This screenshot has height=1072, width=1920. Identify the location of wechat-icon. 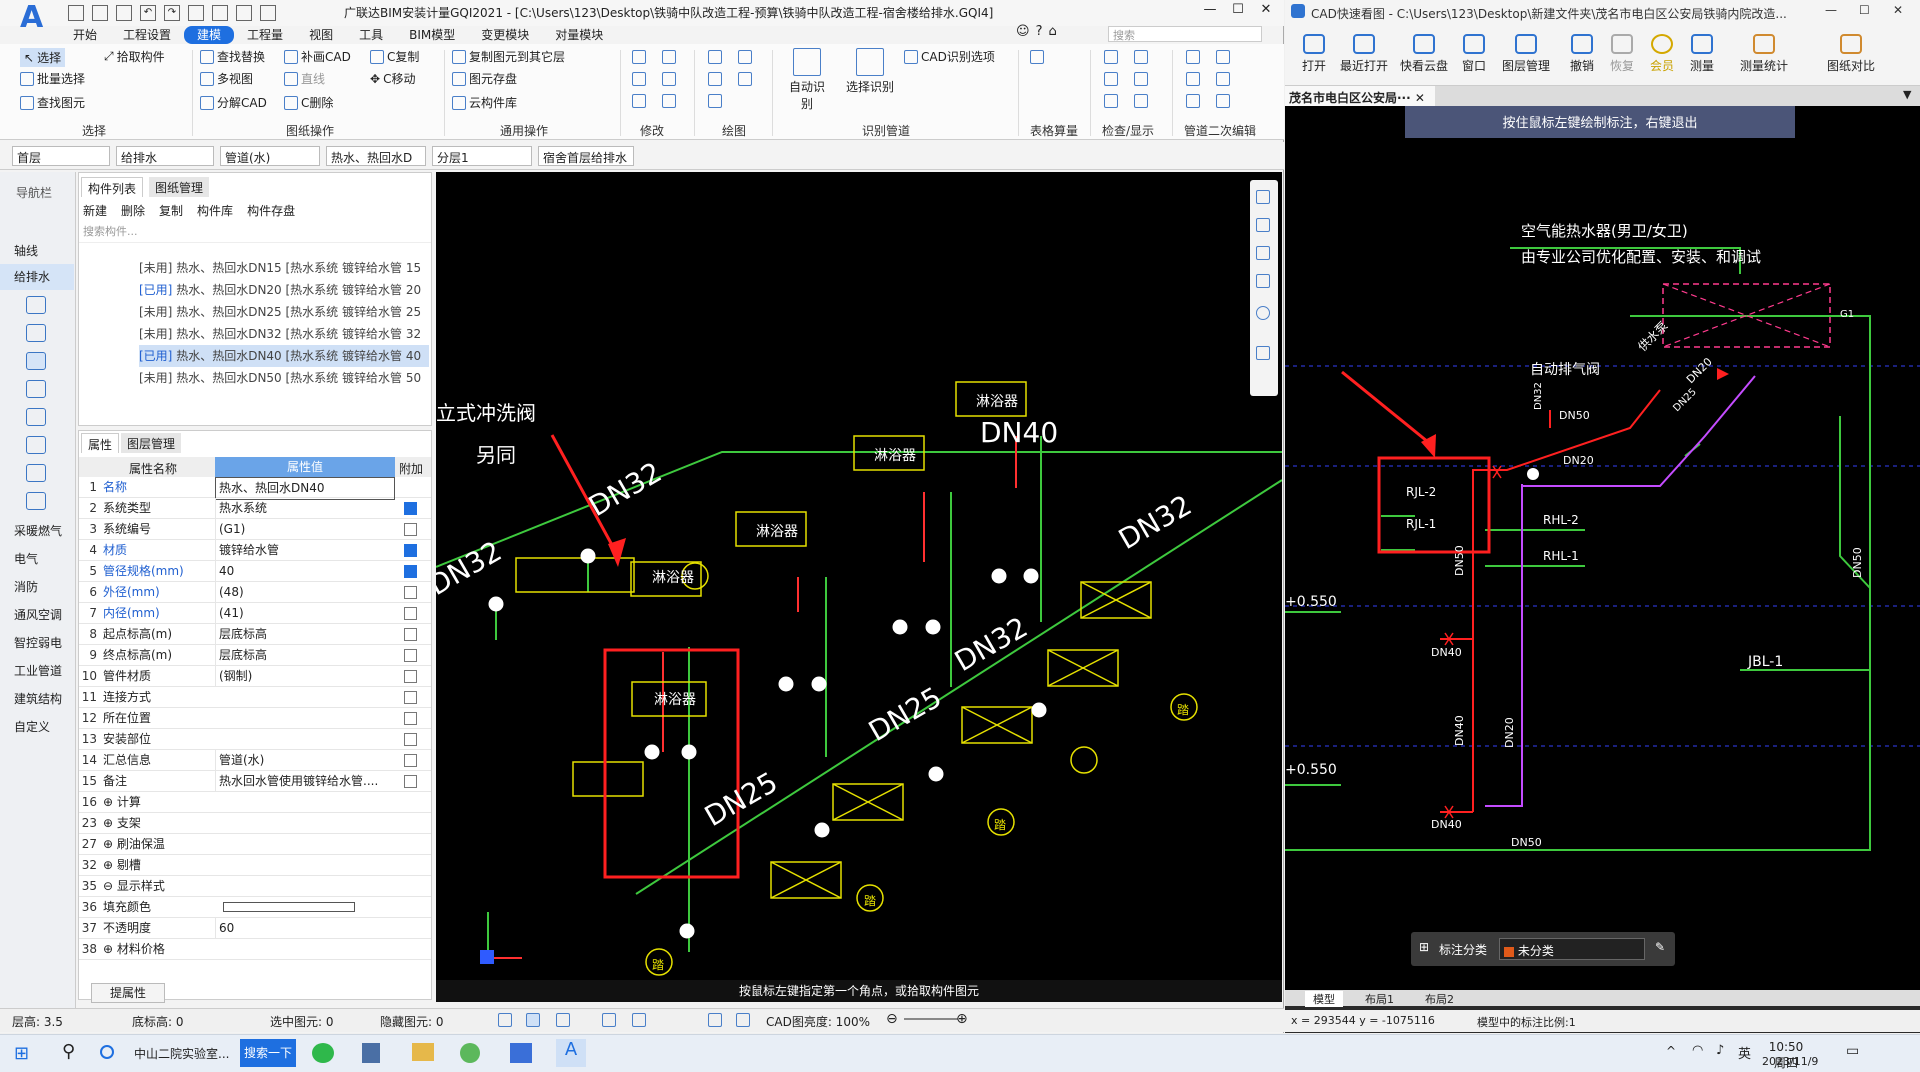
(323, 1053).